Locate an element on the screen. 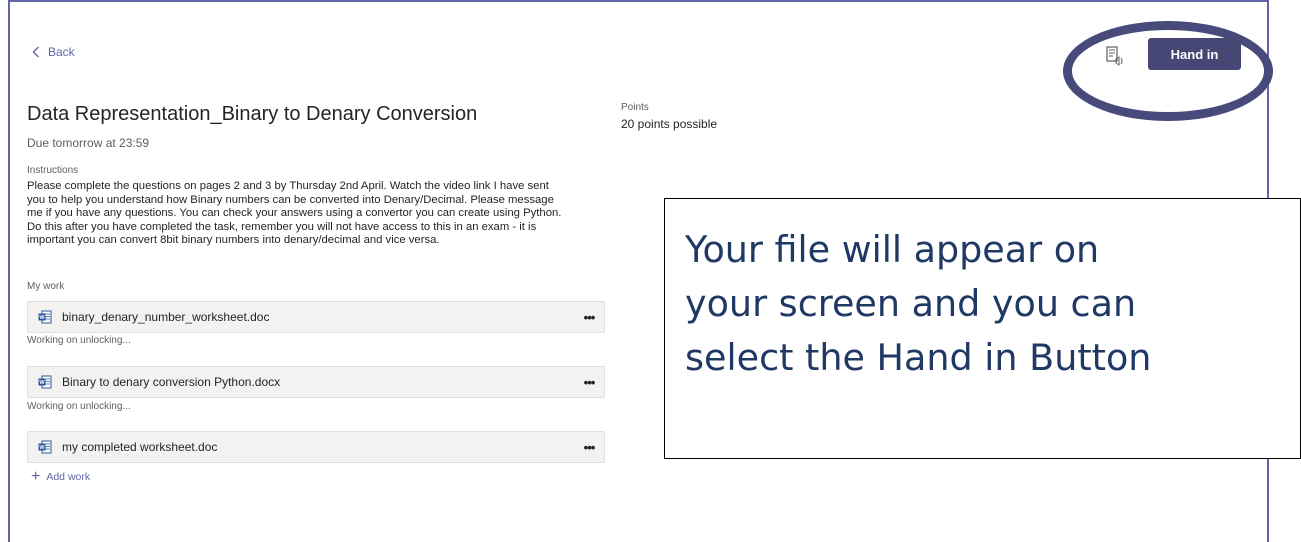  back-label: Back is located at coordinates (61, 52).